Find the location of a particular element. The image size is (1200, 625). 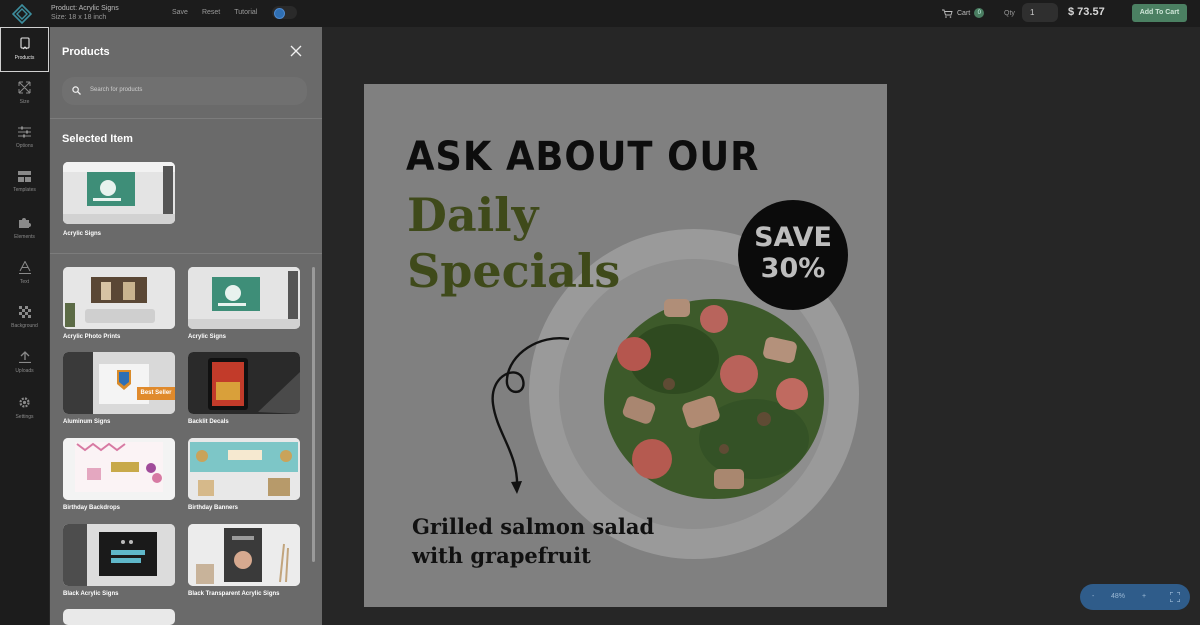

search-icon is located at coordinates (76, 90).